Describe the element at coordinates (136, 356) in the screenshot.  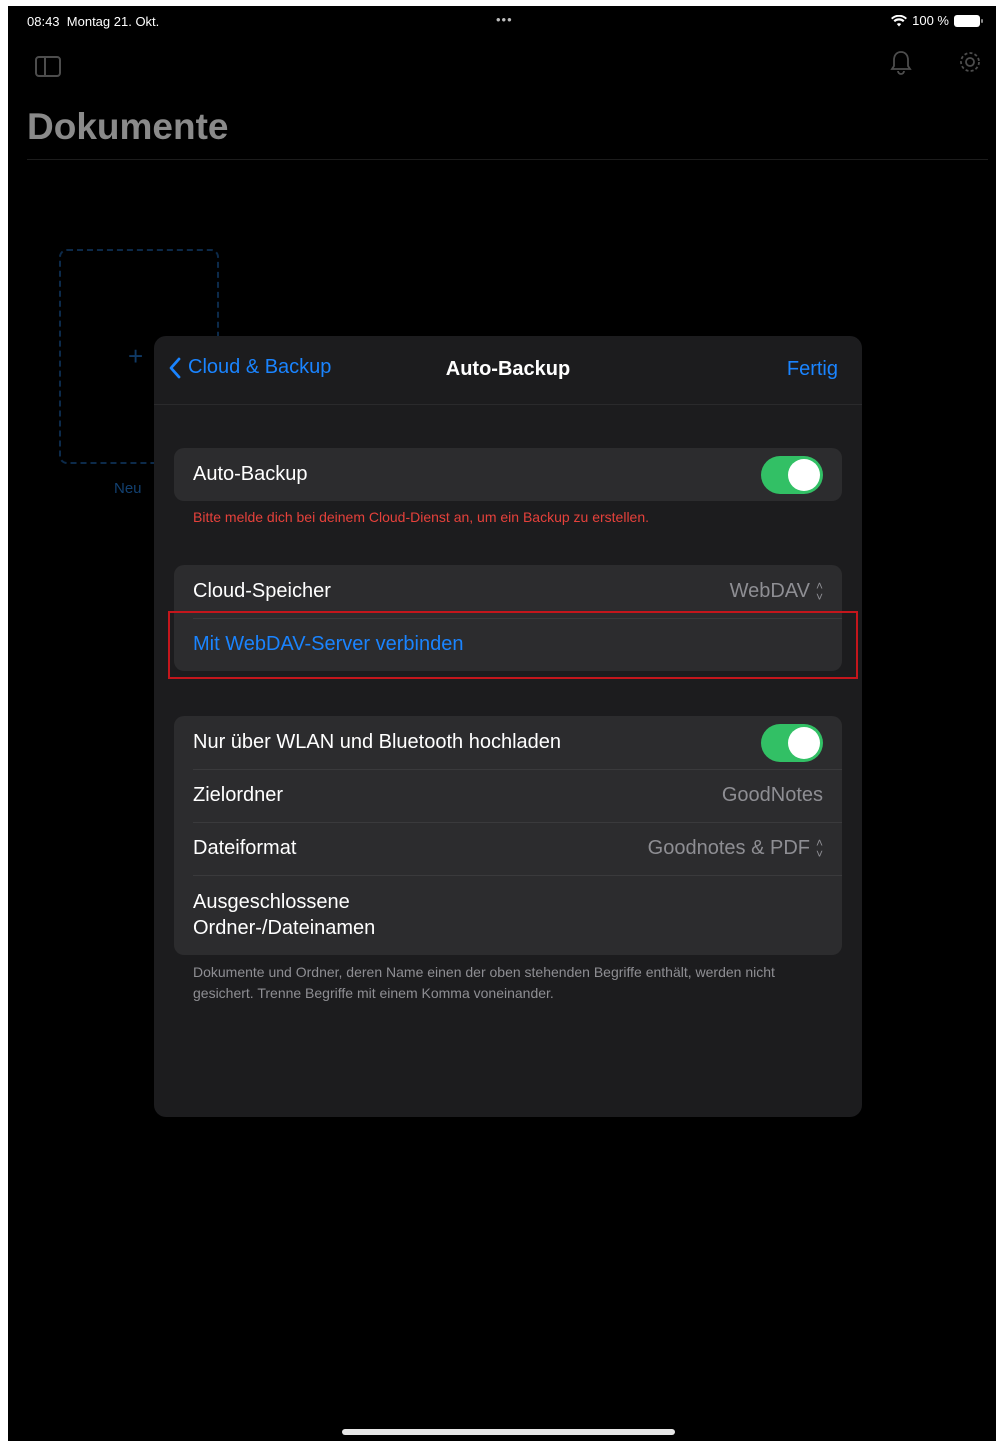
I see `plus-icon: +` at that location.